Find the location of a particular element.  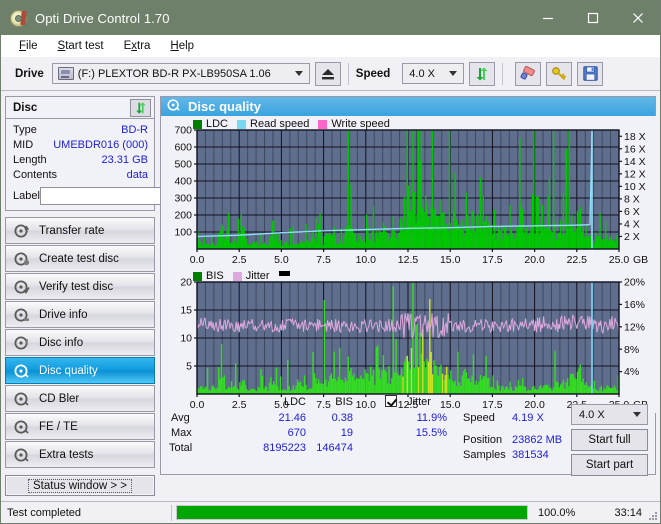

legend-swatch-write-speed is located at coordinates (323, 124).